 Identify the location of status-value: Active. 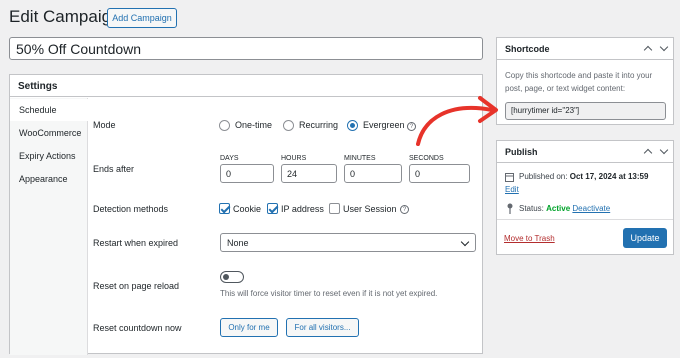
(558, 208).